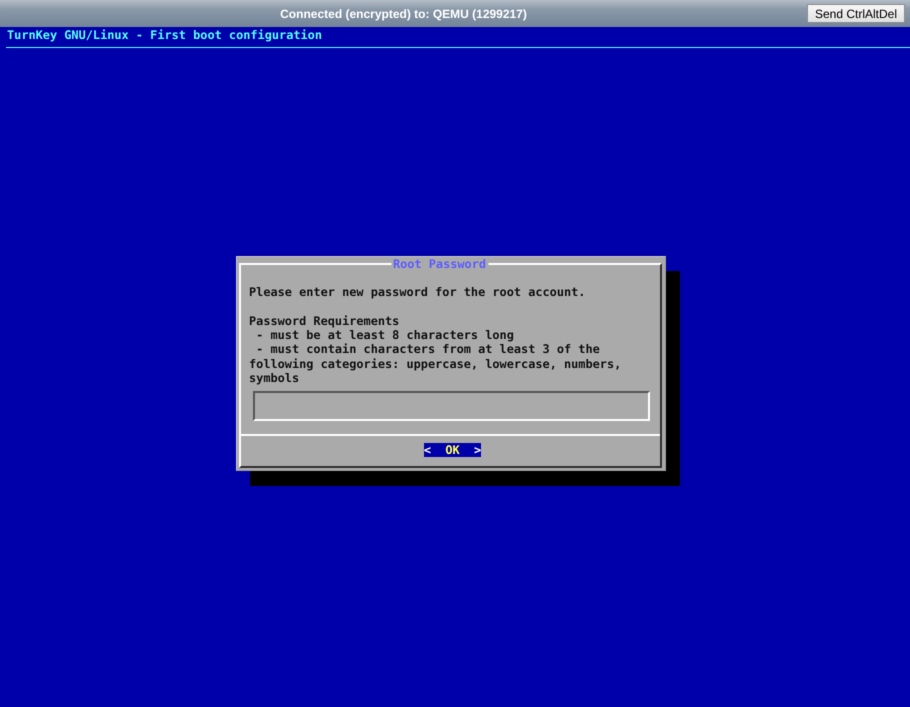 The width and height of the screenshot is (910, 707). What do you see at coordinates (856, 13) in the screenshot?
I see `send-ctrlaltdel-button: Send CtrlAltDel` at bounding box center [856, 13].